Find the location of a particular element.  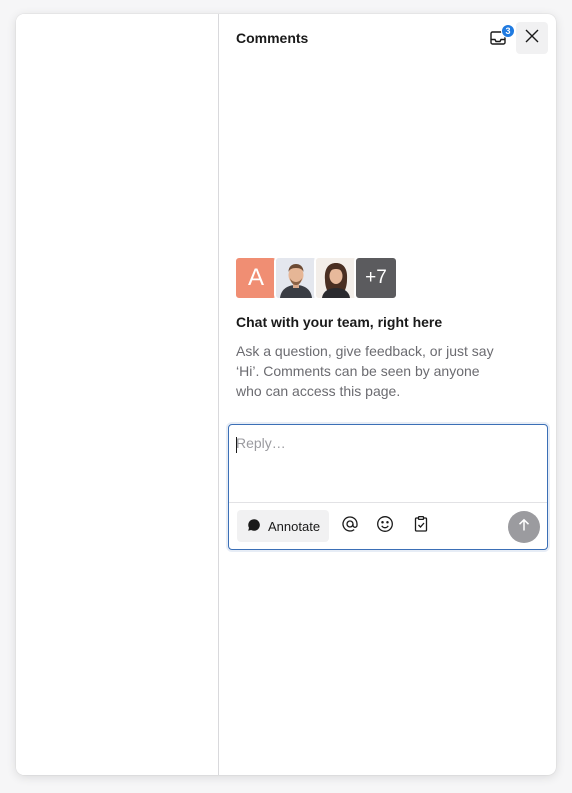

send-button is located at coordinates (524, 527).